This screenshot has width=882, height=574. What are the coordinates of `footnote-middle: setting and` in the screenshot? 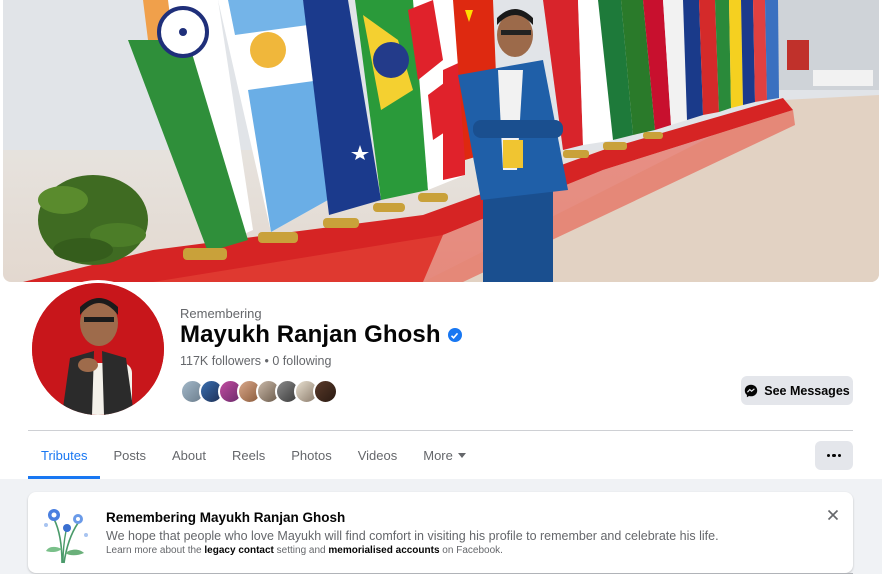 It's located at (301, 550).